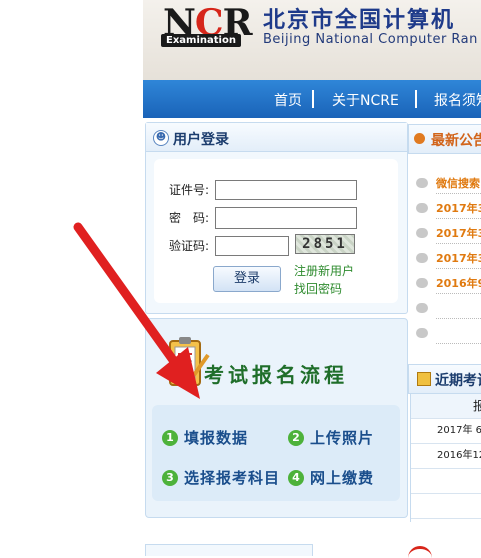 Image resolution: width=481 pixels, height=558 pixels. What do you see at coordinates (365, 100) in the screenshot?
I see `nav-item-about: 关于NCRE` at bounding box center [365, 100].